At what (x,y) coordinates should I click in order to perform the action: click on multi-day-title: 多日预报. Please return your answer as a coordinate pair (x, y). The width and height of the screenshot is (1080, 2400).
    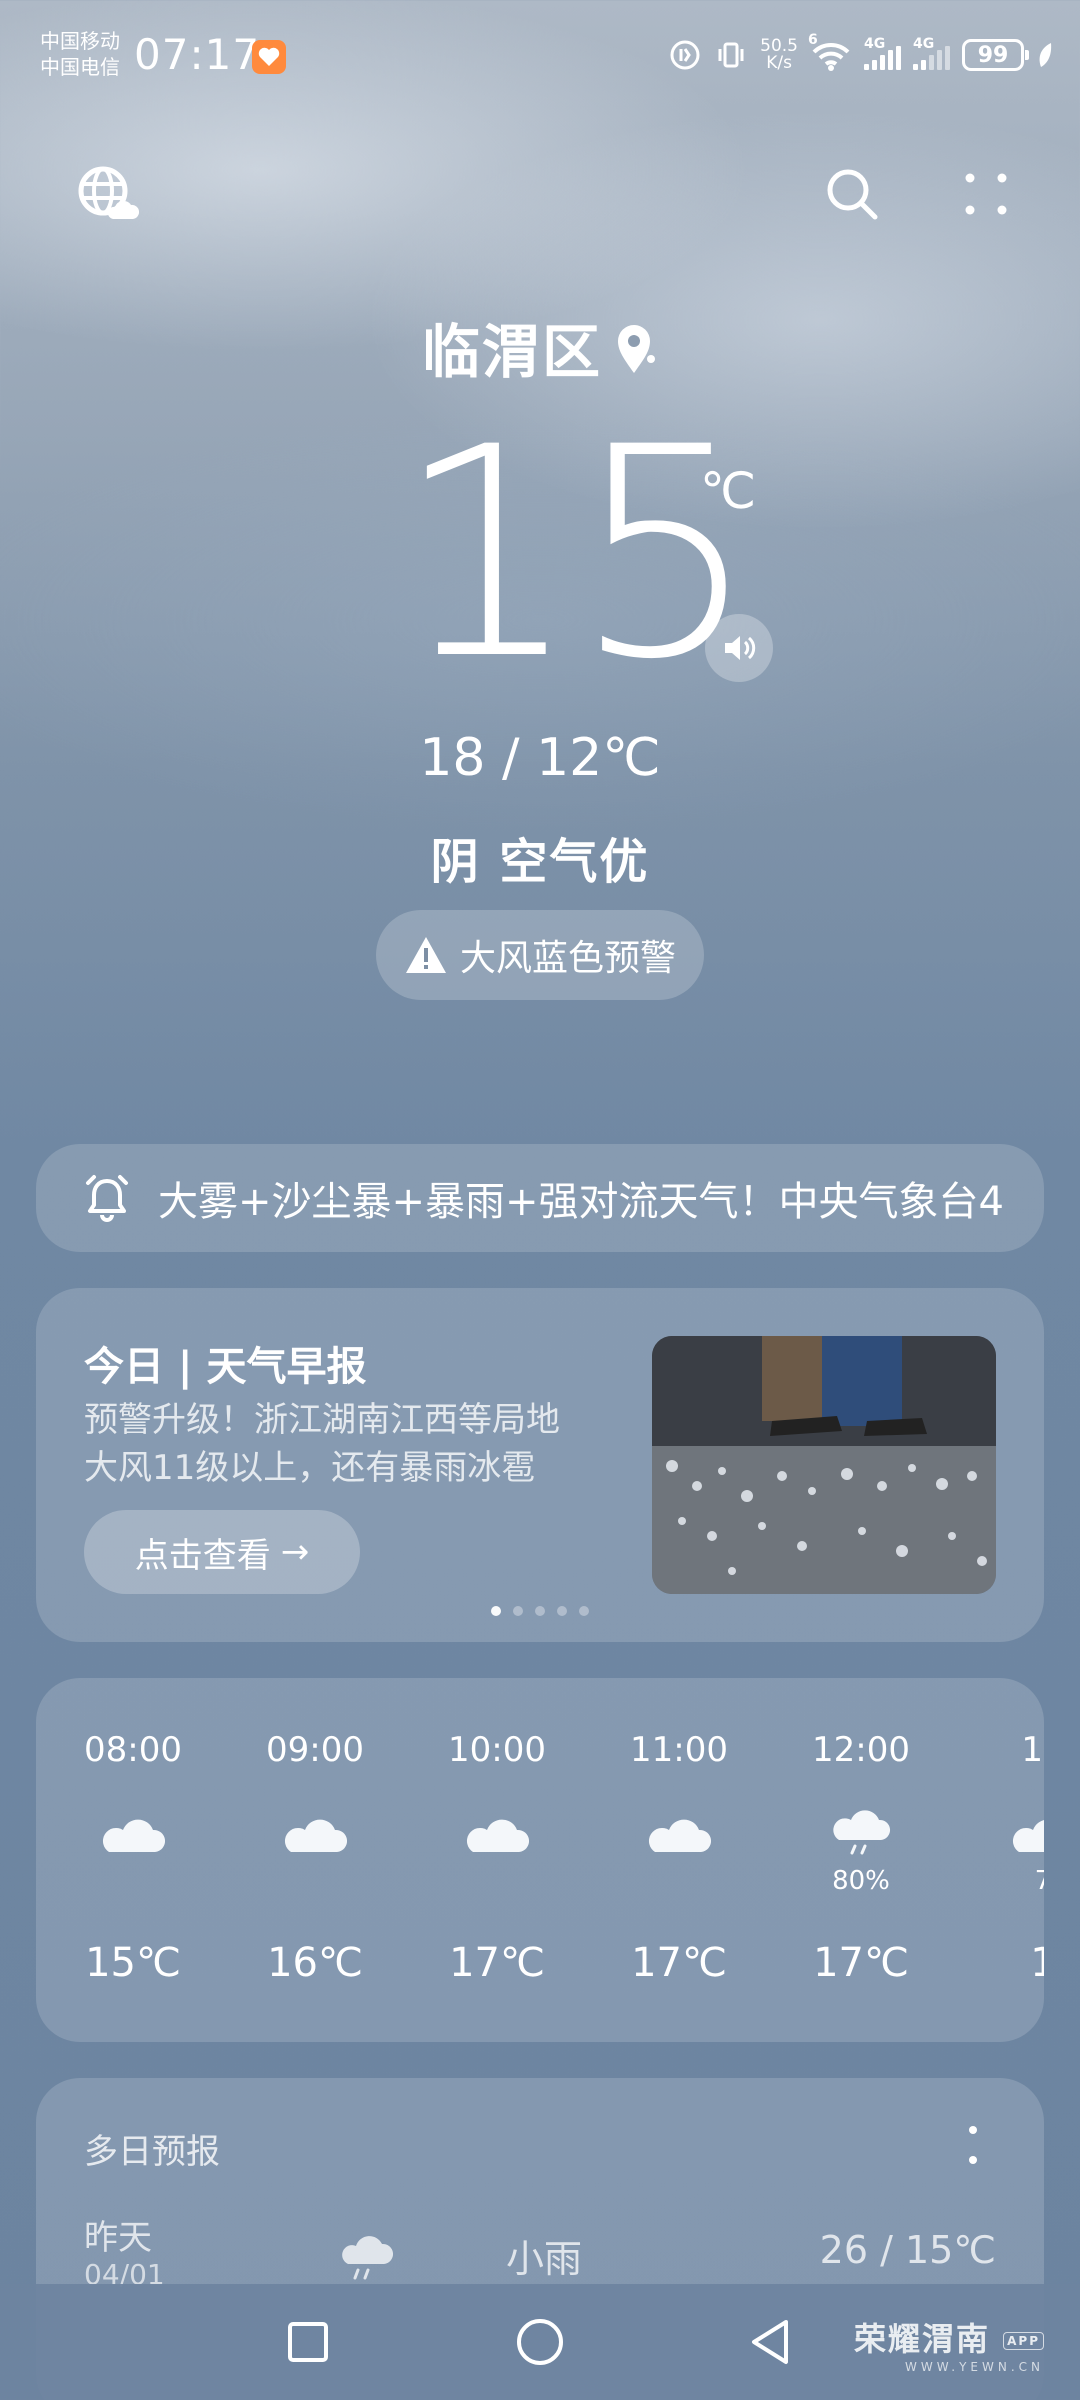
    Looking at the image, I should click on (152, 2152).